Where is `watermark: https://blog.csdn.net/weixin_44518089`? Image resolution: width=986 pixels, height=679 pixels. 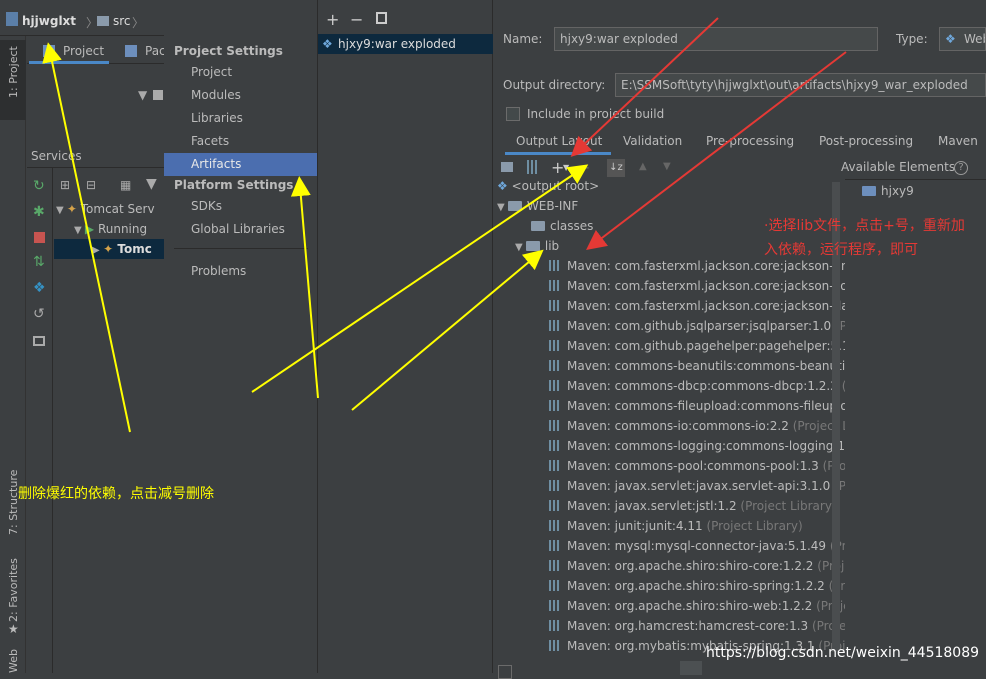 watermark: https://blog.csdn.net/weixin_44518089 is located at coordinates (843, 653).